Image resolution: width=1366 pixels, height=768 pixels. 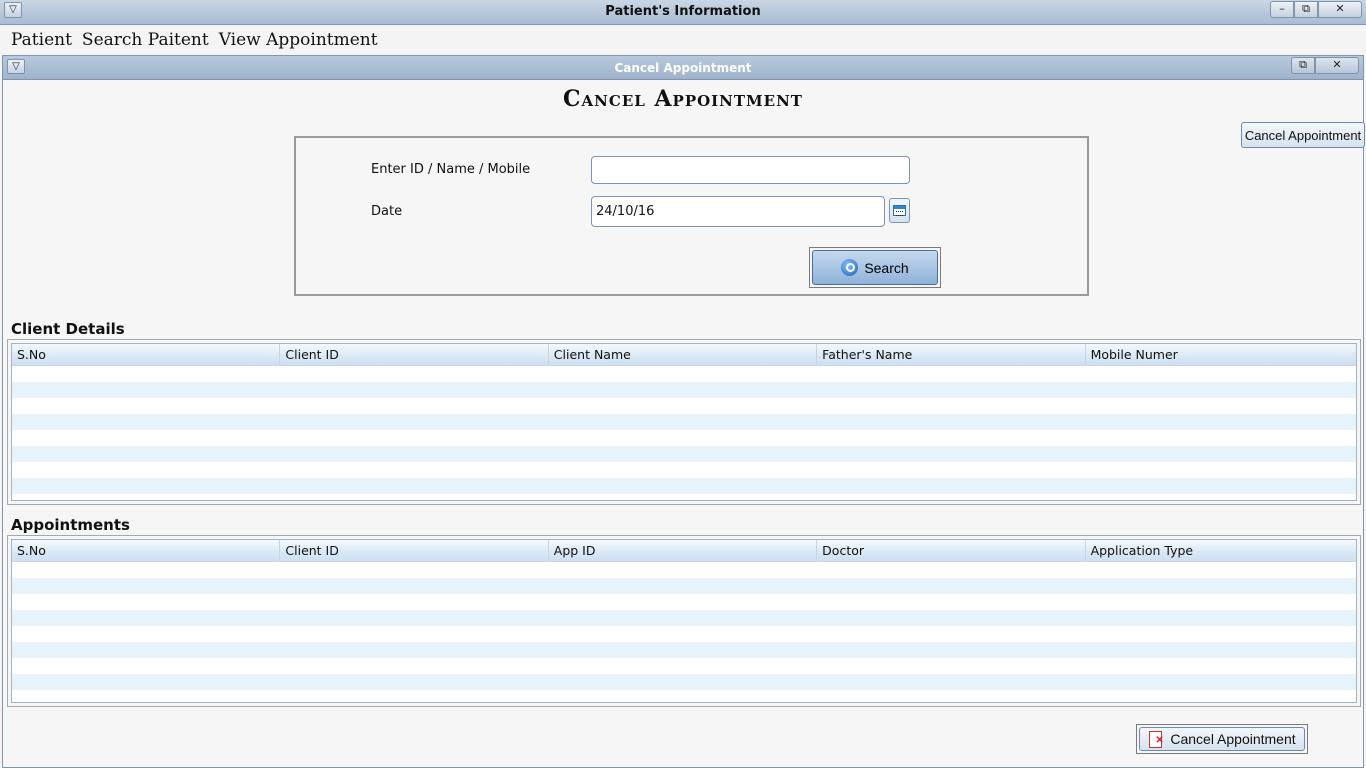 I want to click on date-label: Date, so click(x=387, y=211).